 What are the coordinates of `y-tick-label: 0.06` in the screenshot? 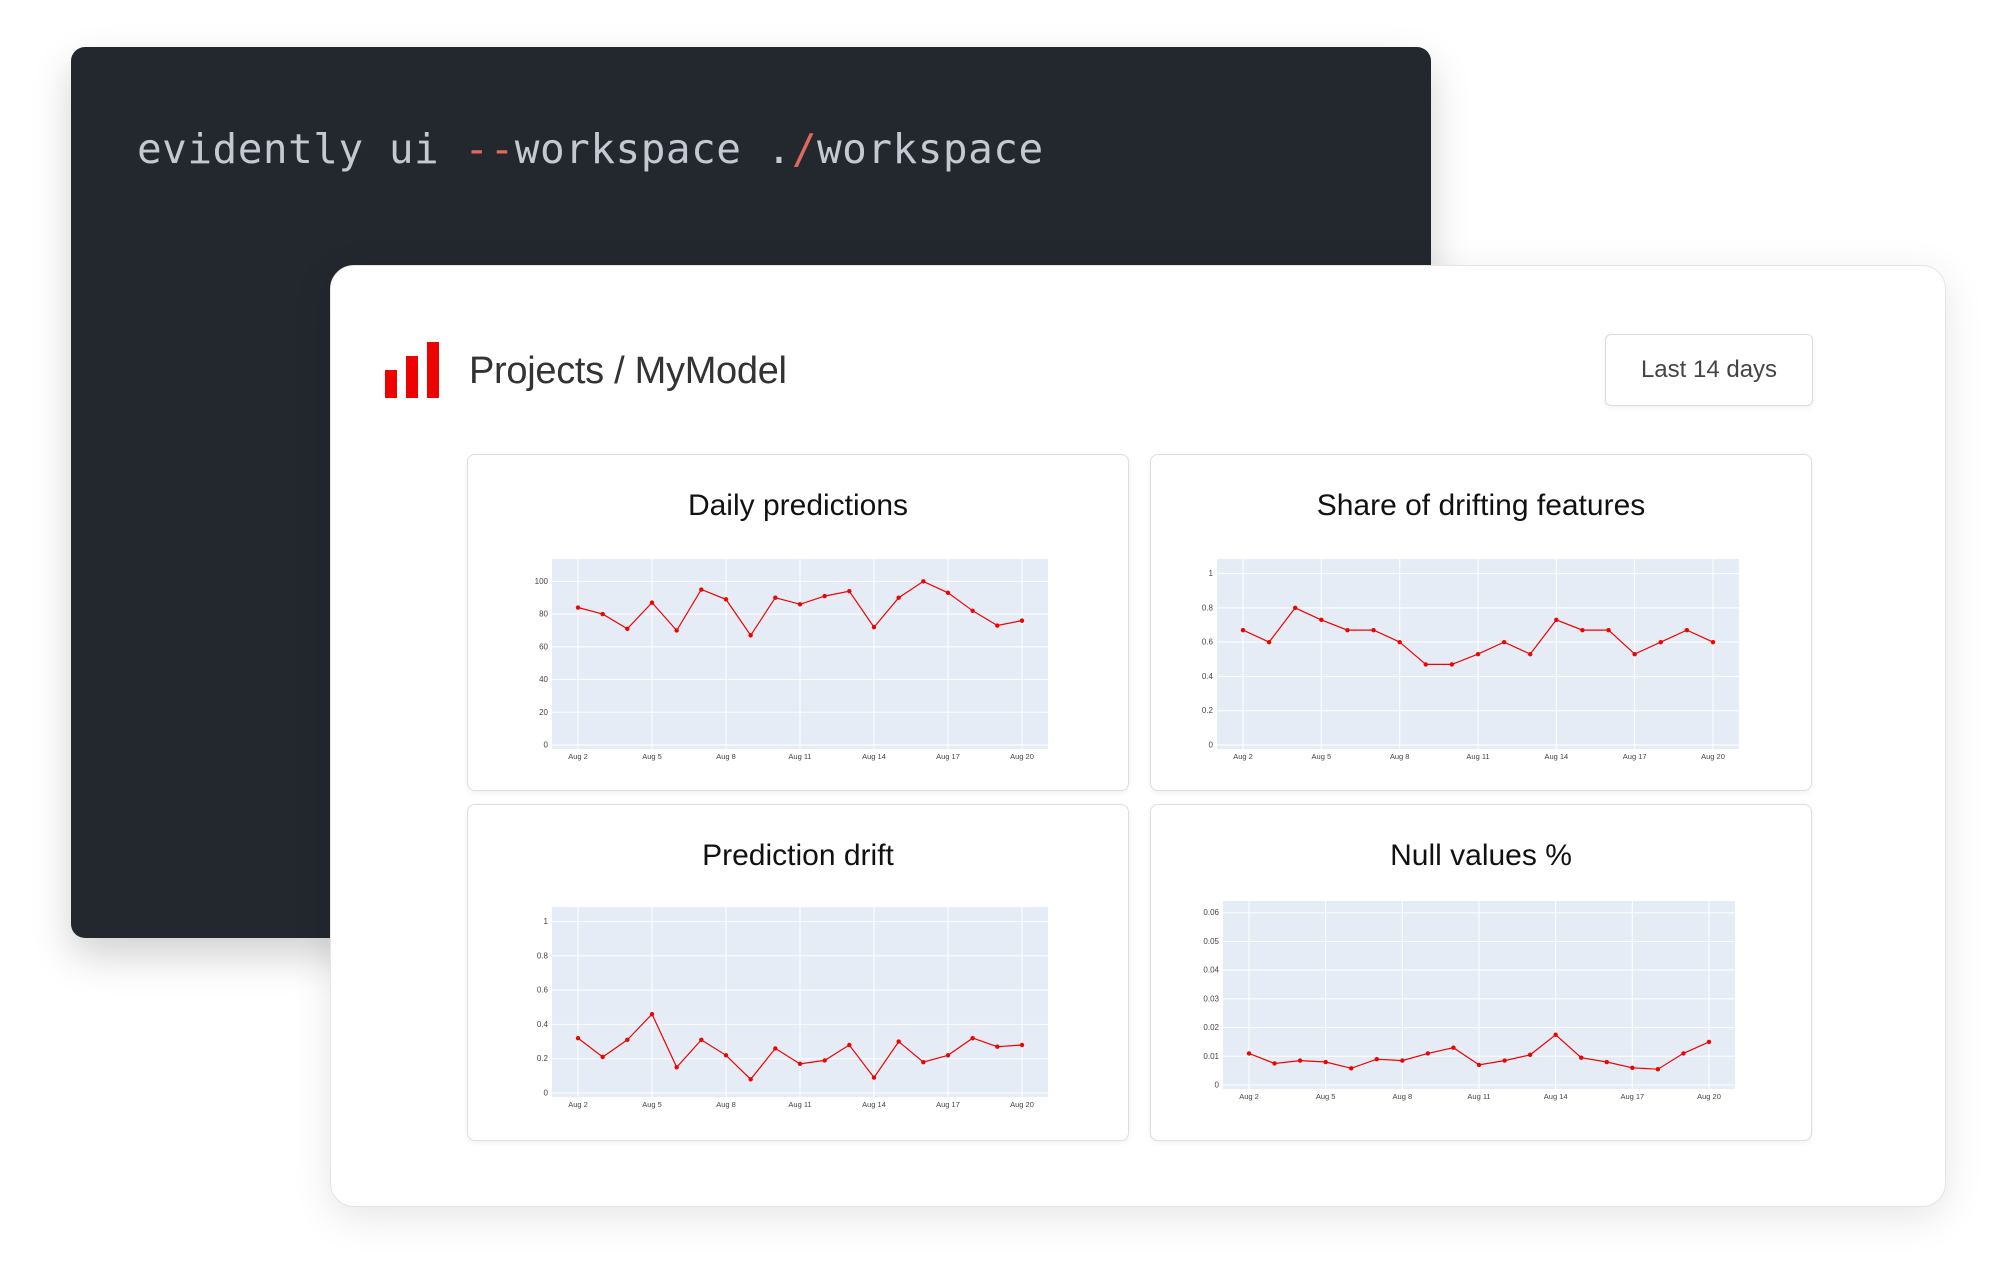 It's located at (1211, 912).